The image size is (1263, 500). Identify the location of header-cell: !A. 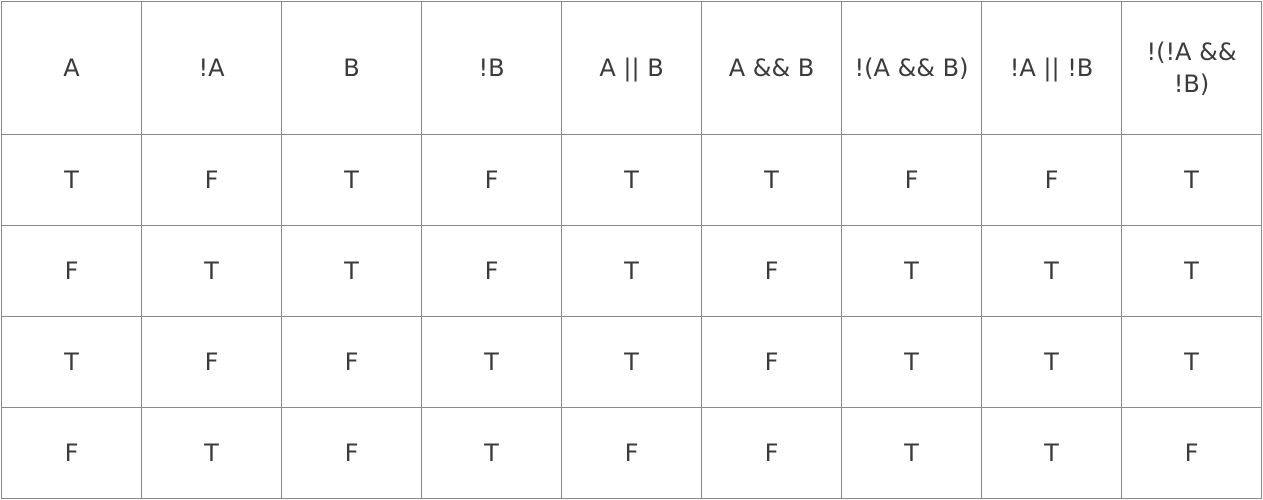
(211, 68).